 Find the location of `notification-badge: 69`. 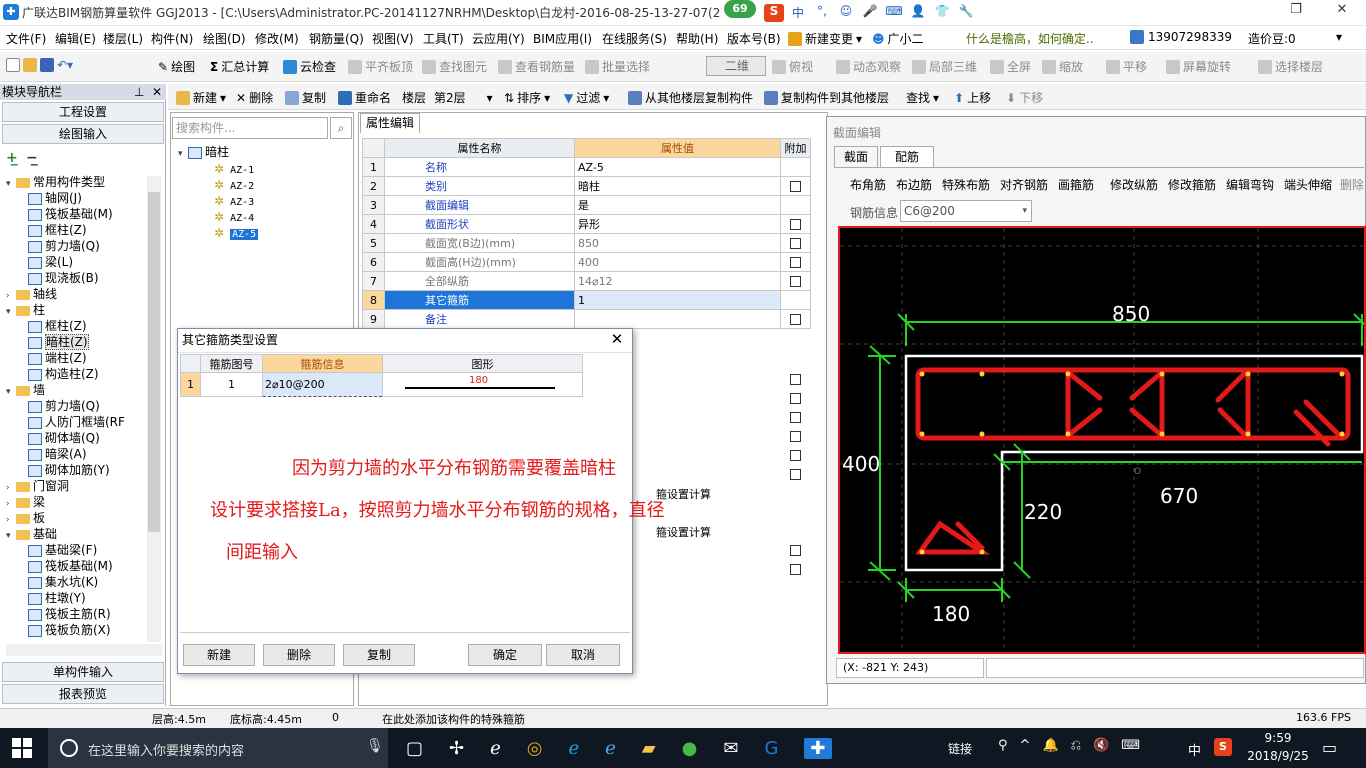

notification-badge: 69 is located at coordinates (740, 9).